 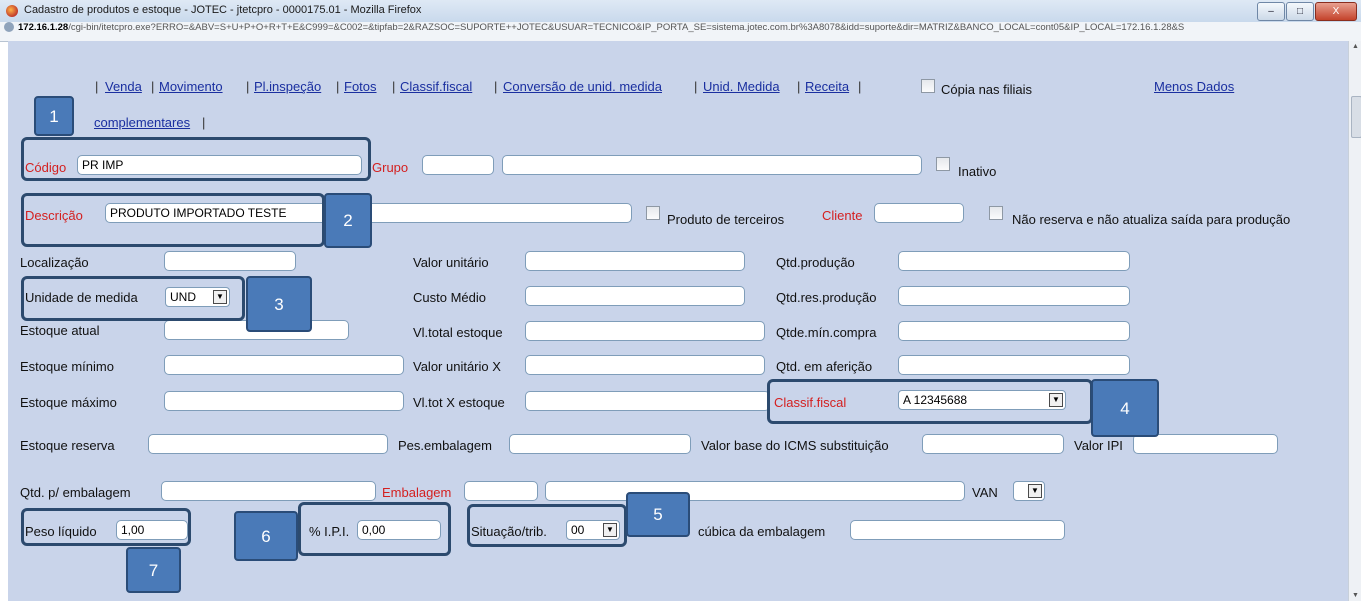 I want to click on highlight-unidade, so click(x=133, y=298).